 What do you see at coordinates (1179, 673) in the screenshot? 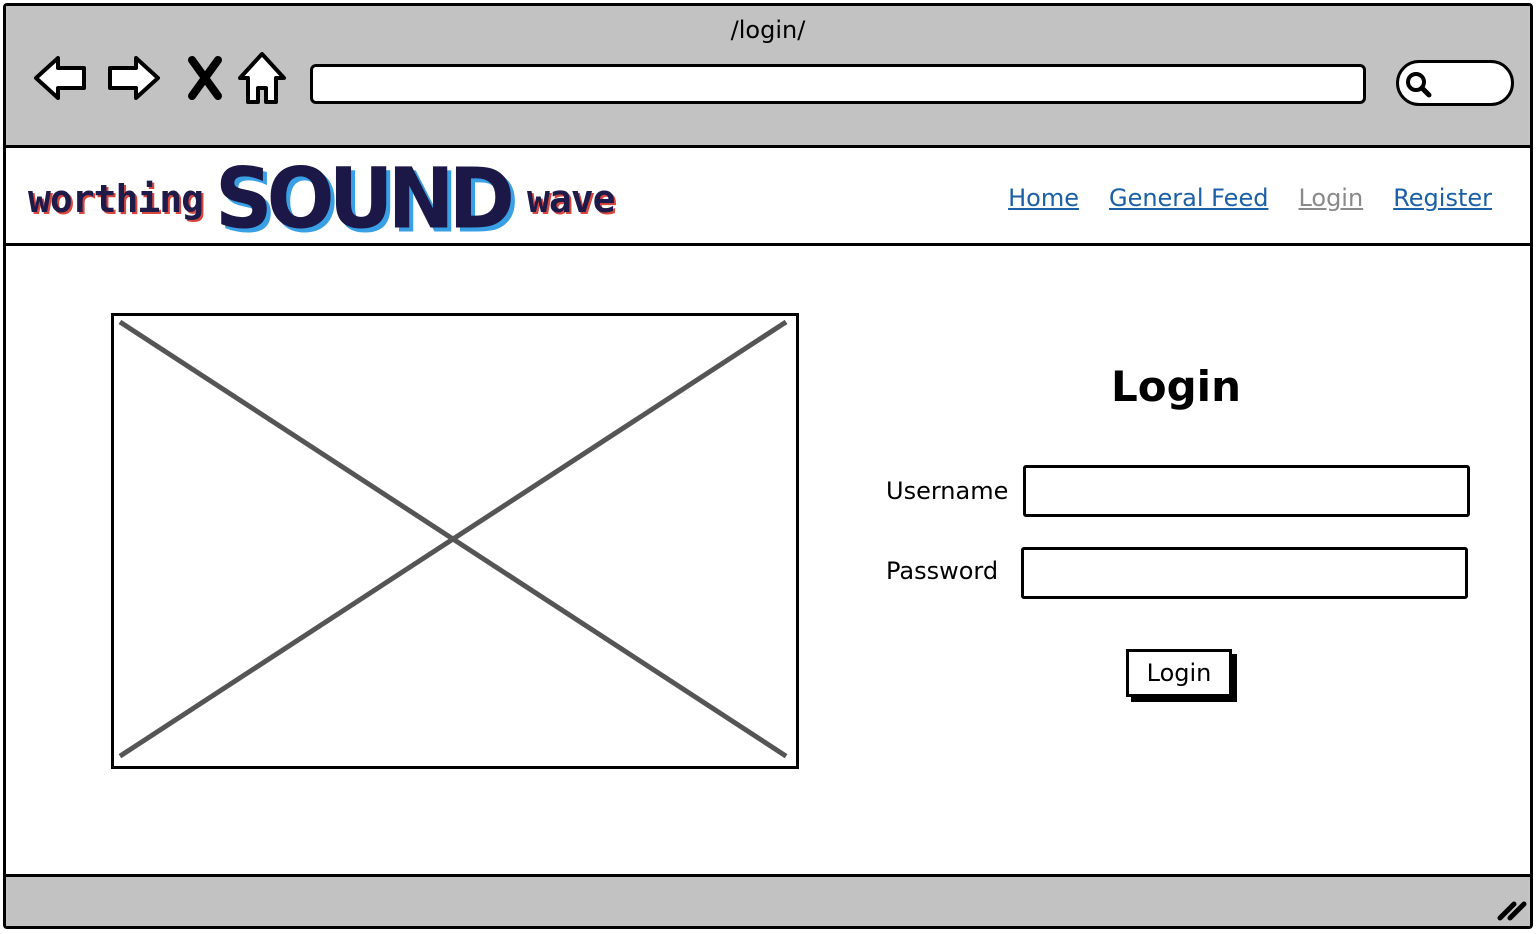
I see `login-submit-button: Login` at bounding box center [1179, 673].